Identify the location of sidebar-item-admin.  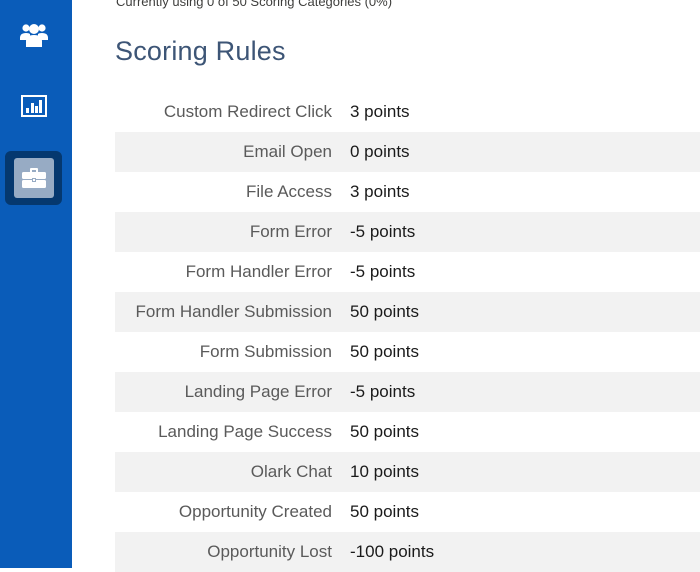
(33, 178).